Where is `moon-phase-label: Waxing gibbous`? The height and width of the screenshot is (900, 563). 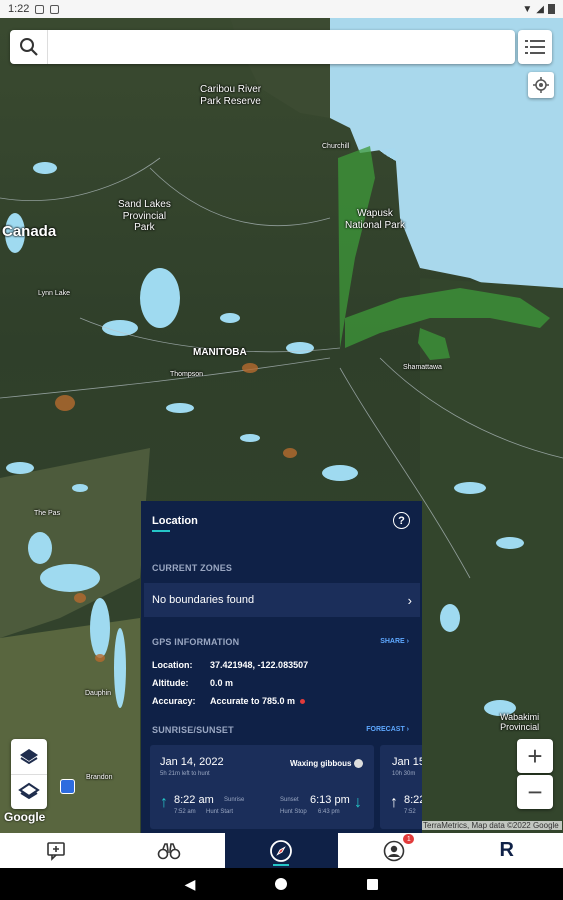
moon-phase-label: Waxing gibbous is located at coordinates (321, 763).